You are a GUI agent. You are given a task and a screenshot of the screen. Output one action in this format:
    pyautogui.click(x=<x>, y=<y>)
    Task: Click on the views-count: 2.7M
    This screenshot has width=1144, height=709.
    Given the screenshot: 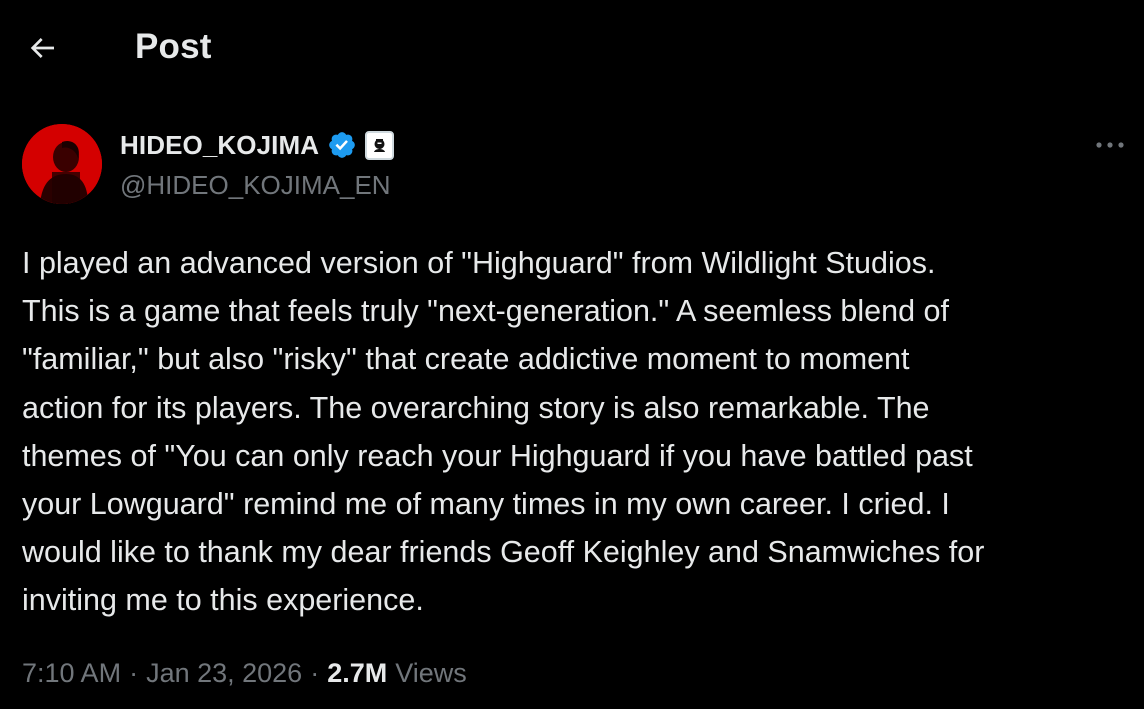 What is the action you would take?
    pyautogui.click(x=357, y=672)
    